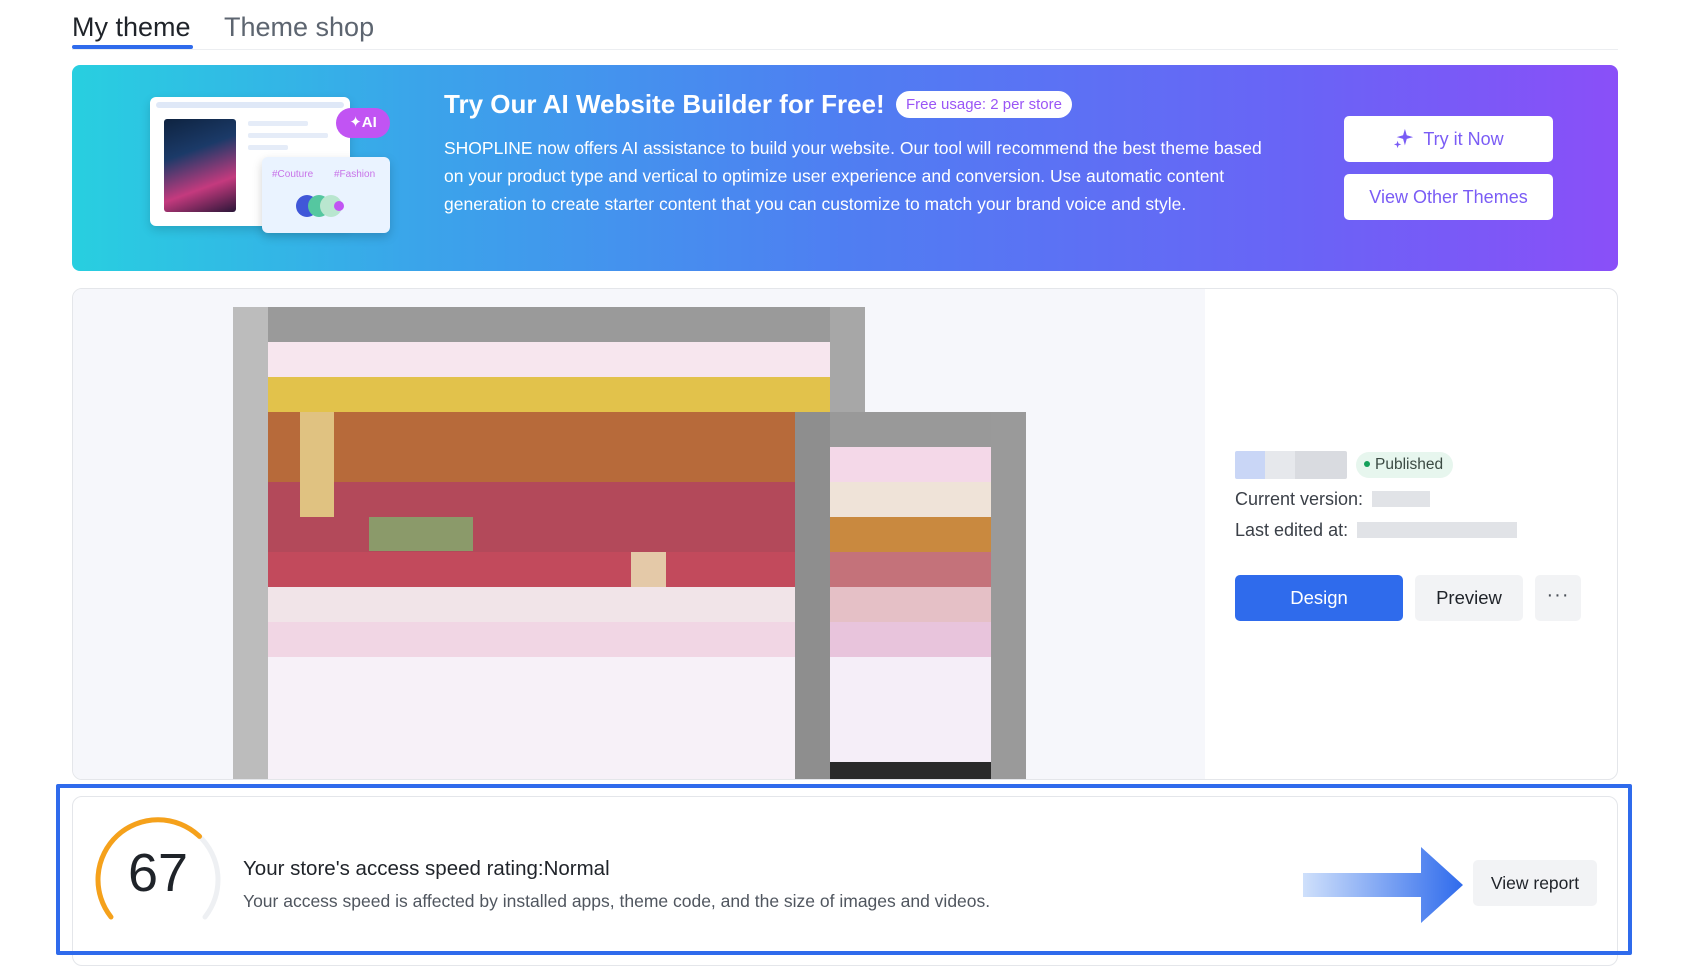 Image resolution: width=1700 pixels, height=980 pixels. Describe the element at coordinates (299, 27) in the screenshot. I see `tab-theme-shop: Theme shop` at that location.